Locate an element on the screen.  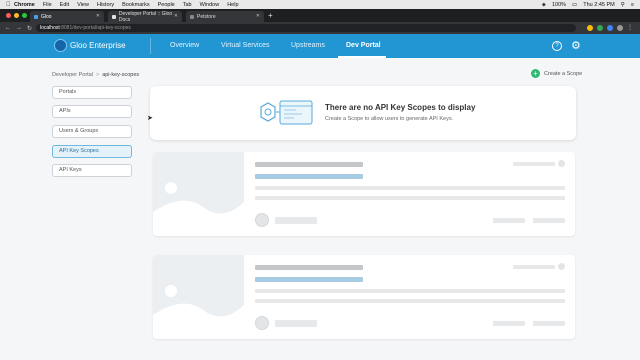
create-scope-button: + Create a Scope is located at coordinates (556, 73).